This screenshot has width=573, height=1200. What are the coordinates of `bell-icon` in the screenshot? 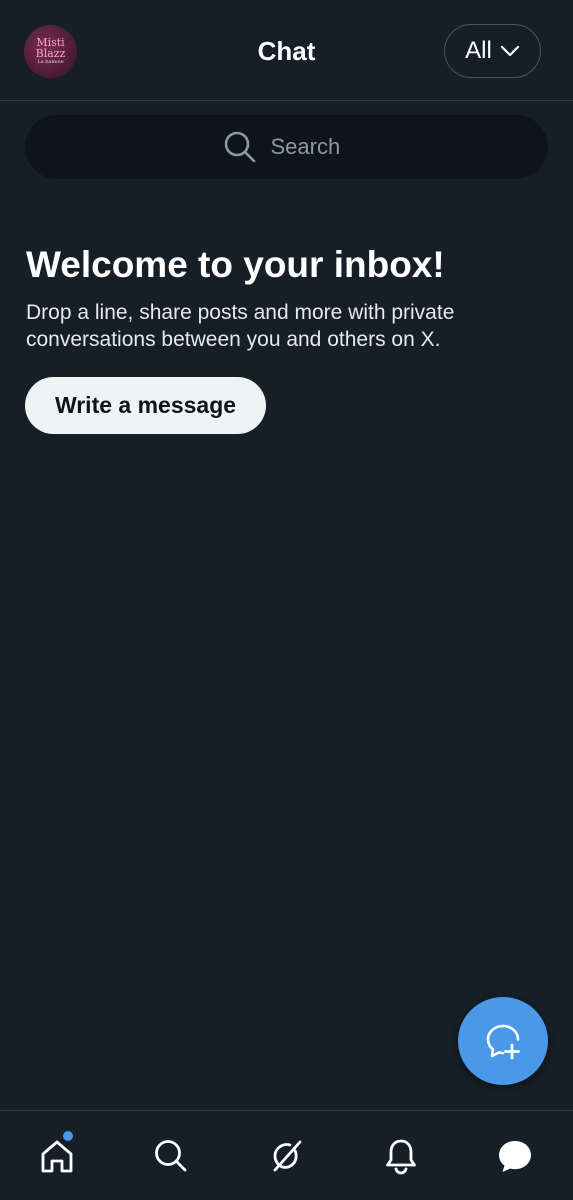 It's located at (401, 1157).